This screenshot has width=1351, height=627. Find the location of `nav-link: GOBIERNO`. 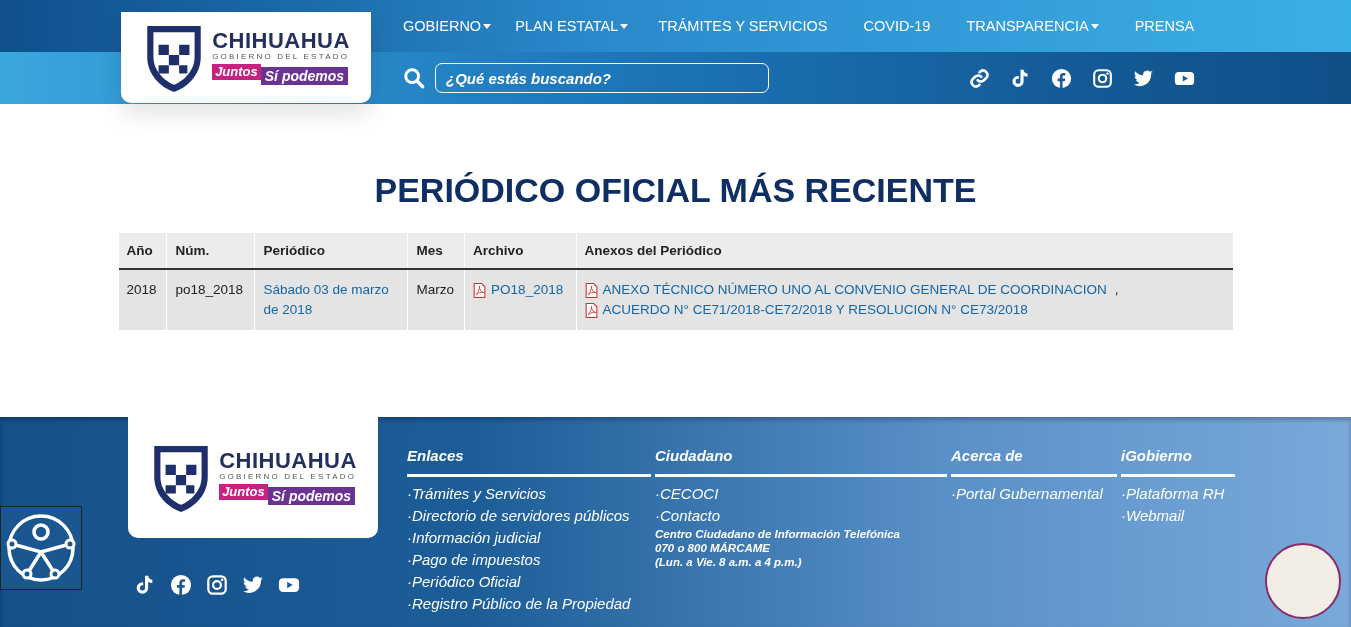

nav-link: GOBIERNO is located at coordinates (447, 26).